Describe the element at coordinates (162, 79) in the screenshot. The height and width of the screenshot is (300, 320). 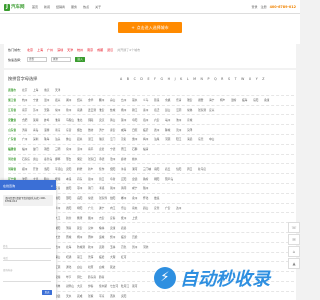
I see `letter-link: G` at that location.